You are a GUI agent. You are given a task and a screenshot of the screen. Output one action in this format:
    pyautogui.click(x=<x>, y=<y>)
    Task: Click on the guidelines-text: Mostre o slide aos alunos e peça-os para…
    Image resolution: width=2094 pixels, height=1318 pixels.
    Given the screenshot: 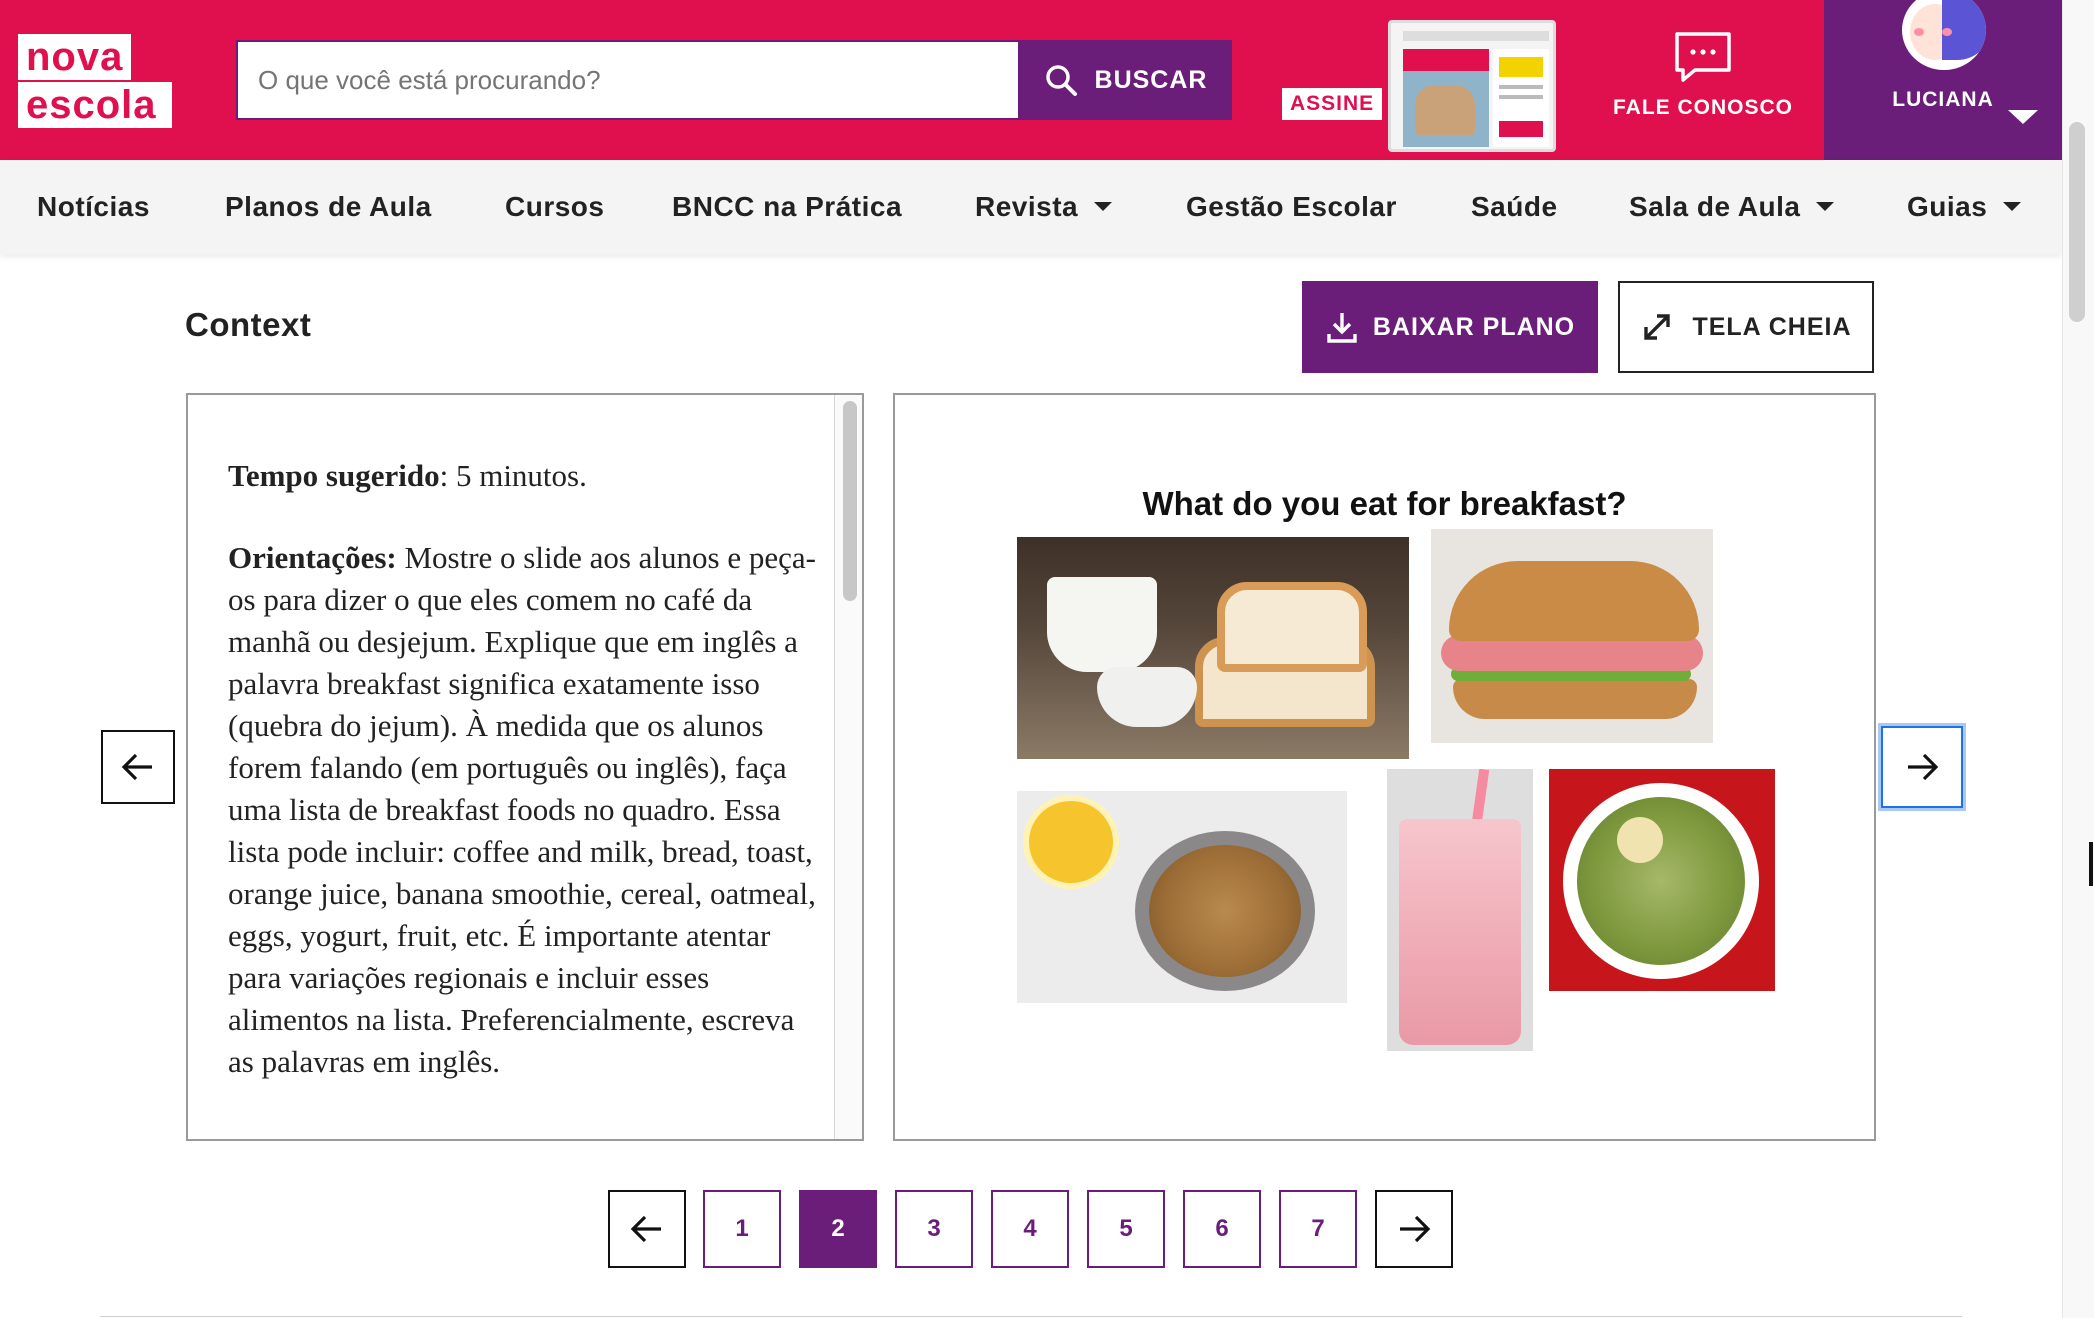 What is the action you would take?
    pyautogui.click(x=522, y=809)
    